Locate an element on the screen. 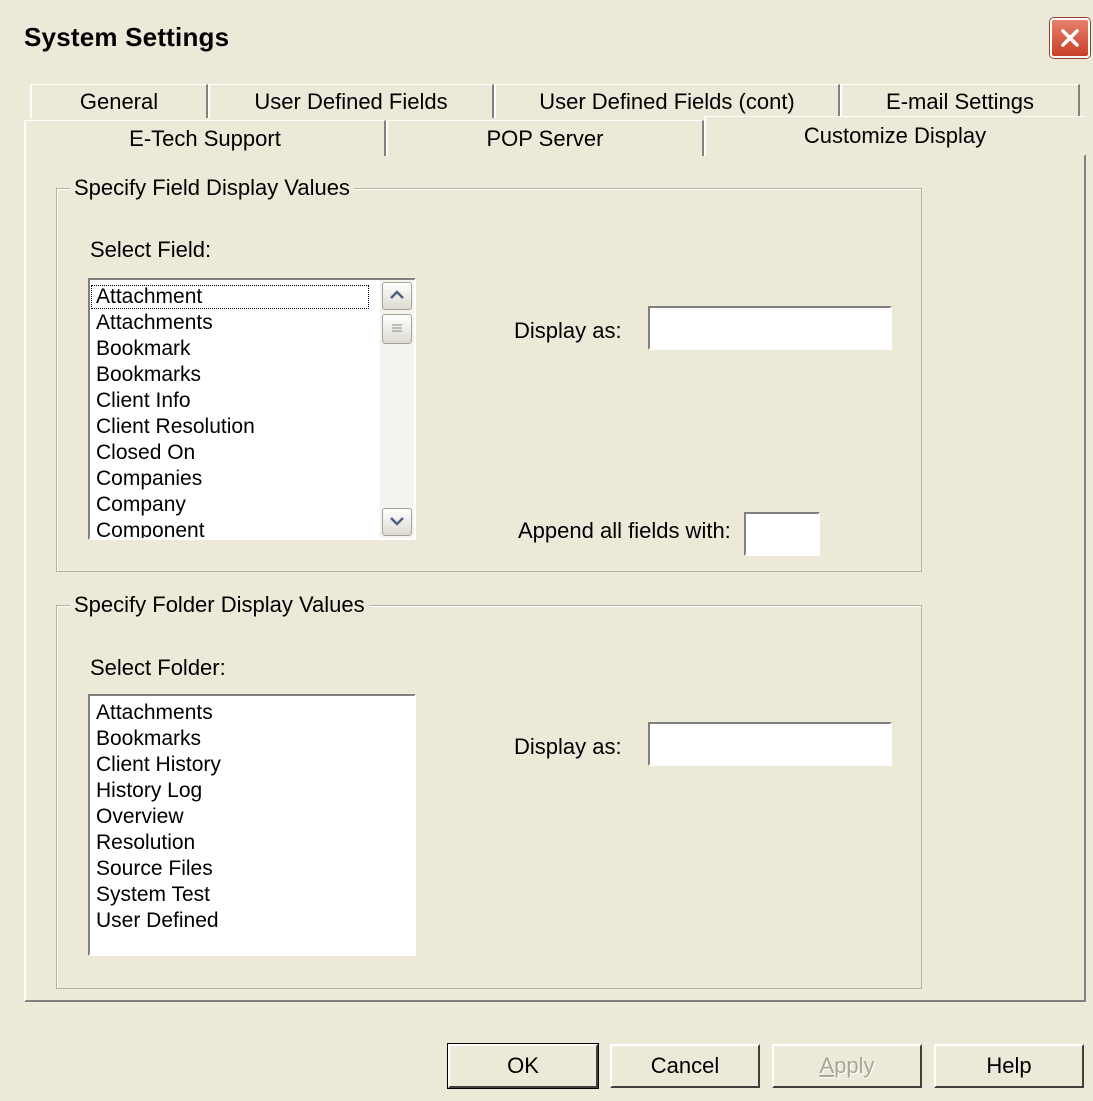 This screenshot has width=1093, height=1101. help-button: Help is located at coordinates (1009, 1066).